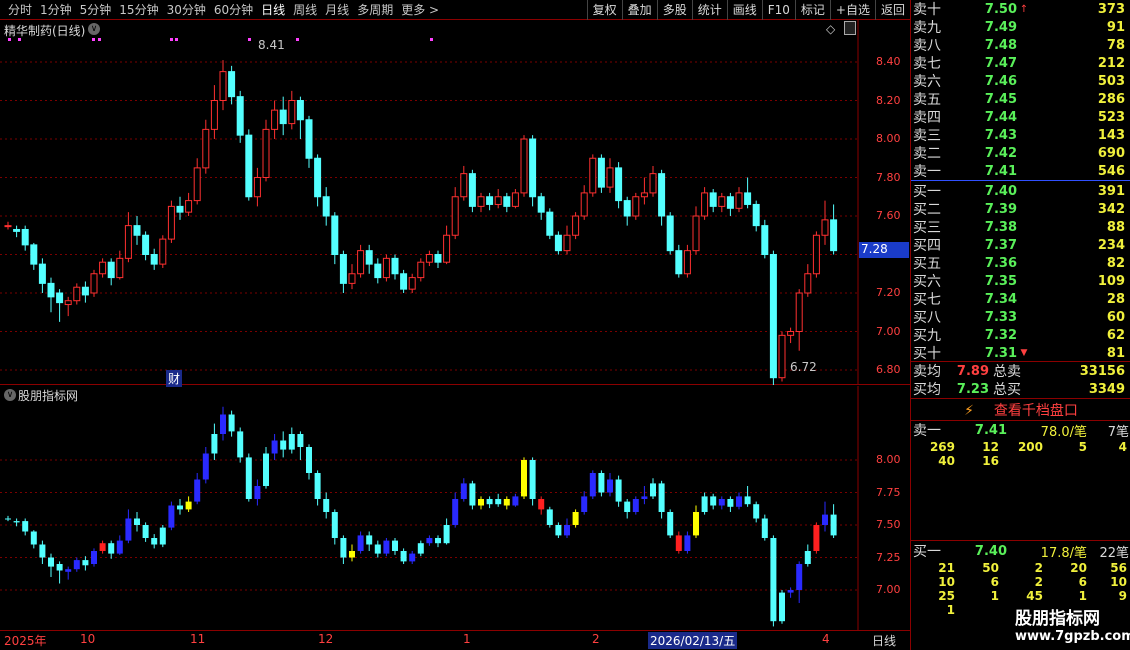  I want to click on bid-row: 买三 7.38 88, so click(1020, 227).